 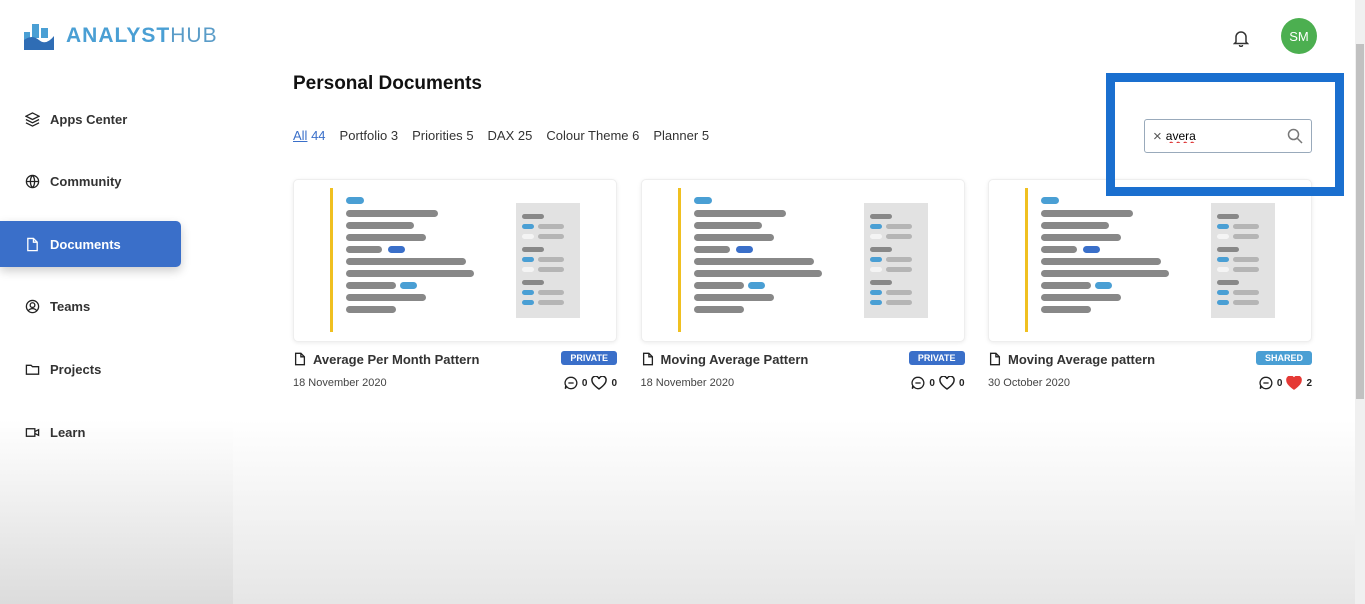 I want to click on sidebar-item-label: Documents, so click(x=85, y=244).